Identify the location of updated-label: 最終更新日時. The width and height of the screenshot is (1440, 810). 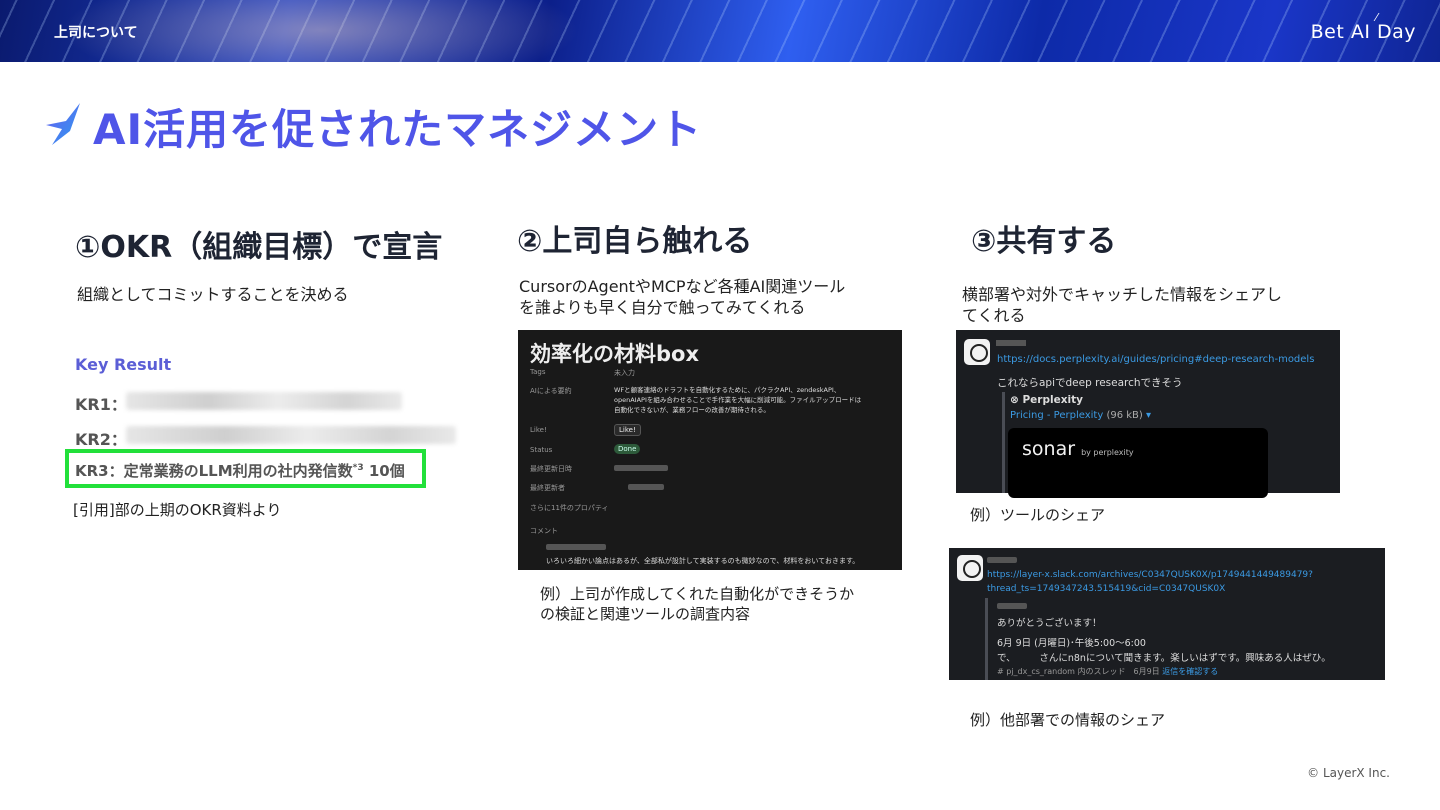
(551, 469).